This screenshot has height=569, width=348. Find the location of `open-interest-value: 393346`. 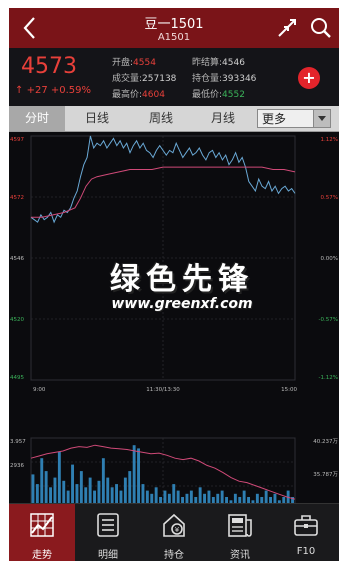

open-interest-value: 393346 is located at coordinates (239, 79).